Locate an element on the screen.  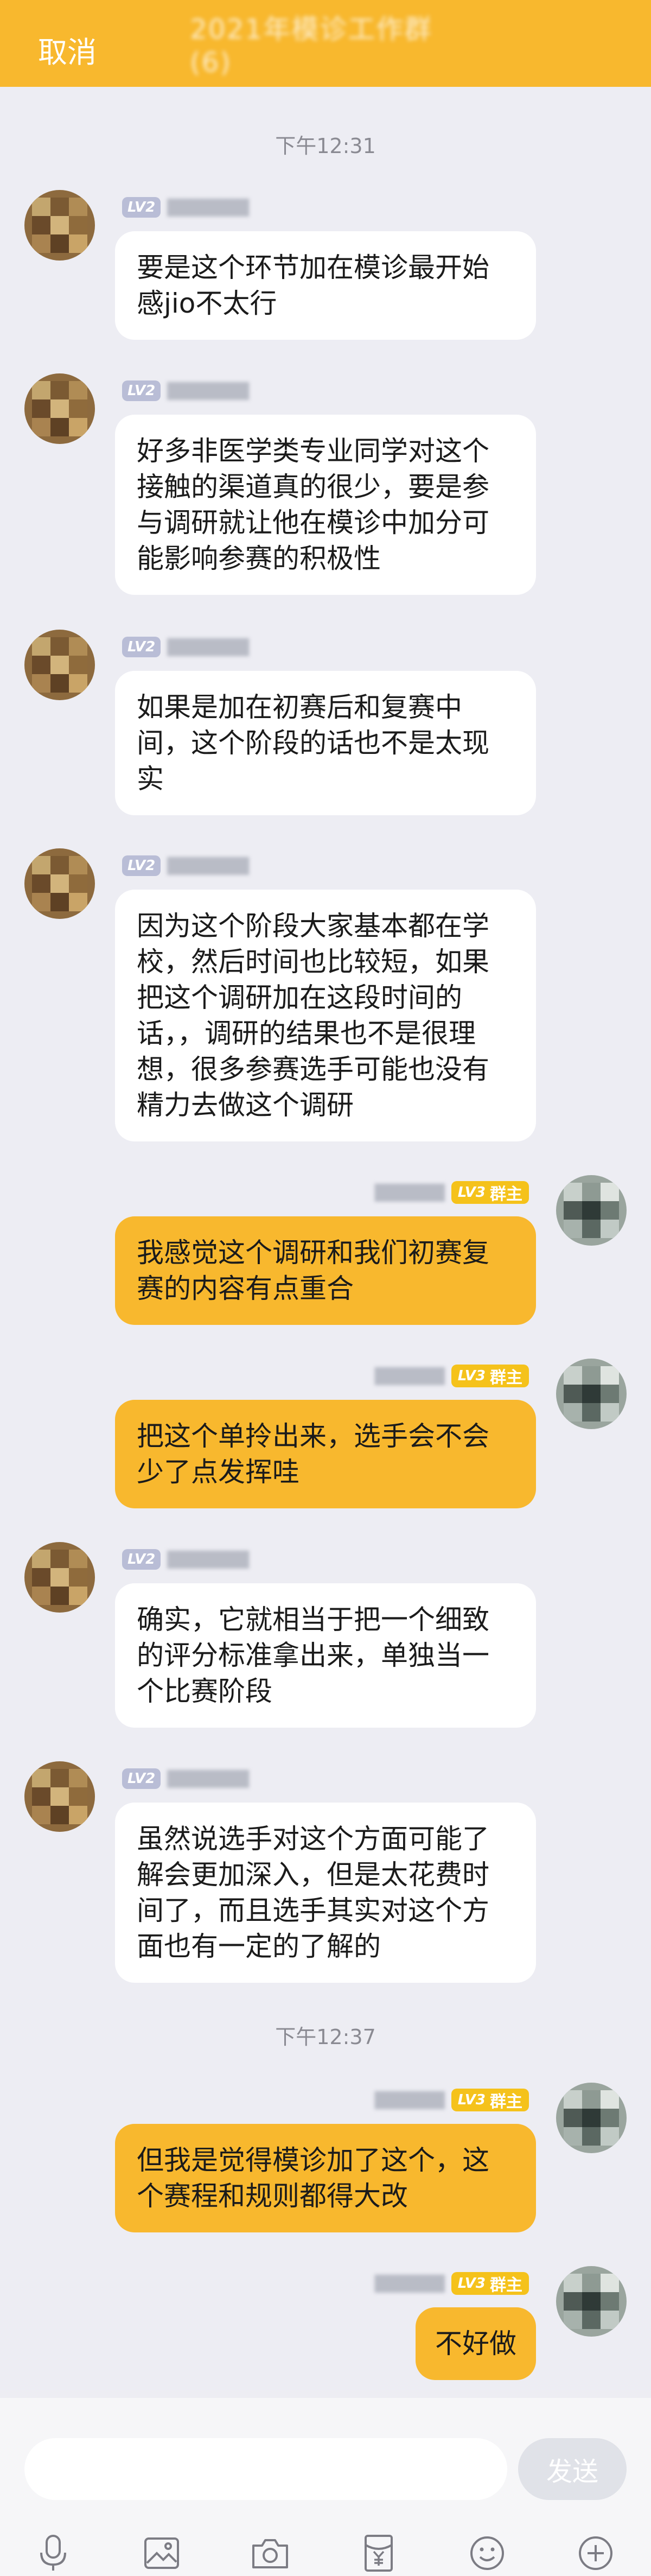
image-icon is located at coordinates (161, 2553).